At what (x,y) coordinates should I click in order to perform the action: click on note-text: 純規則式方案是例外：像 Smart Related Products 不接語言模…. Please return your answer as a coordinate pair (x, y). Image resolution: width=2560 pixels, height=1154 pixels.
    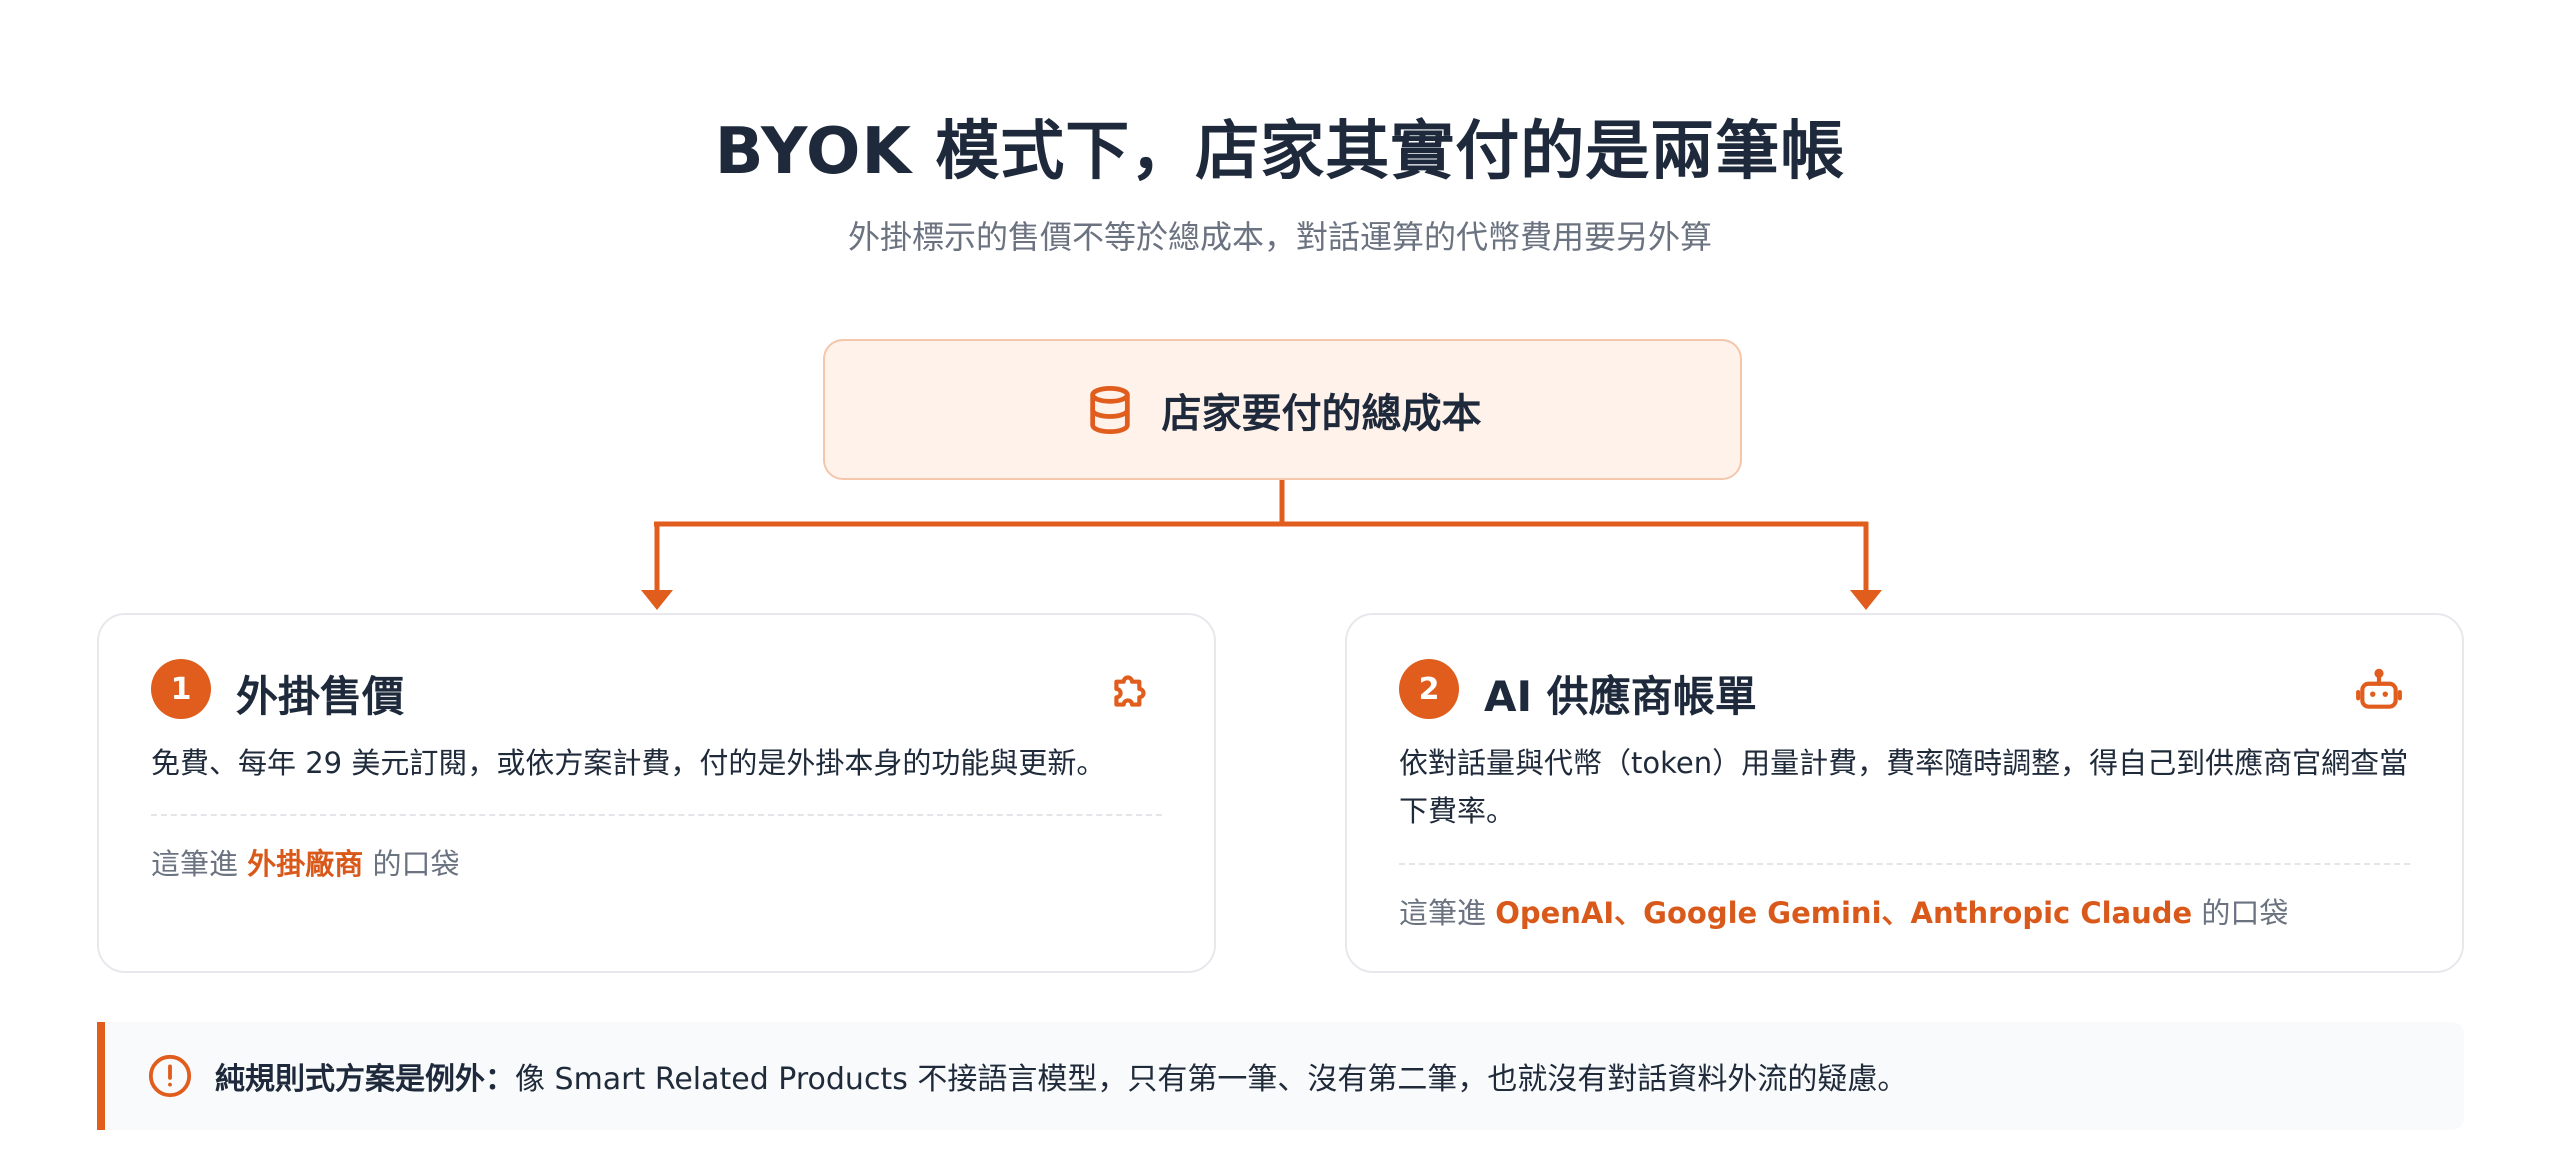
    Looking at the image, I should click on (1061, 1076).